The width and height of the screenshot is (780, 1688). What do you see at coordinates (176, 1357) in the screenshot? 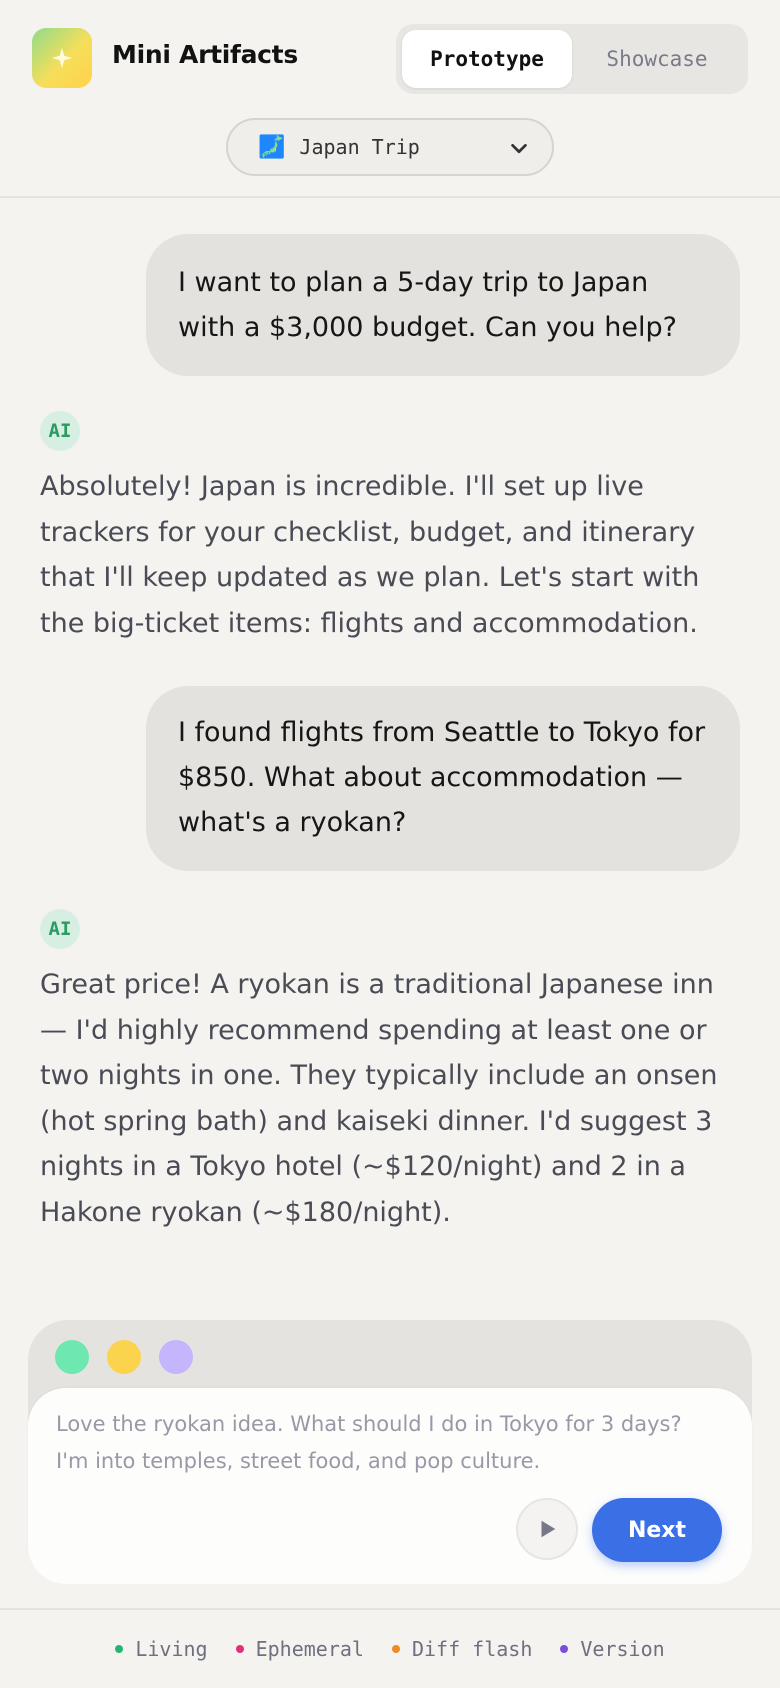
I see `status-dot-purple` at bounding box center [176, 1357].